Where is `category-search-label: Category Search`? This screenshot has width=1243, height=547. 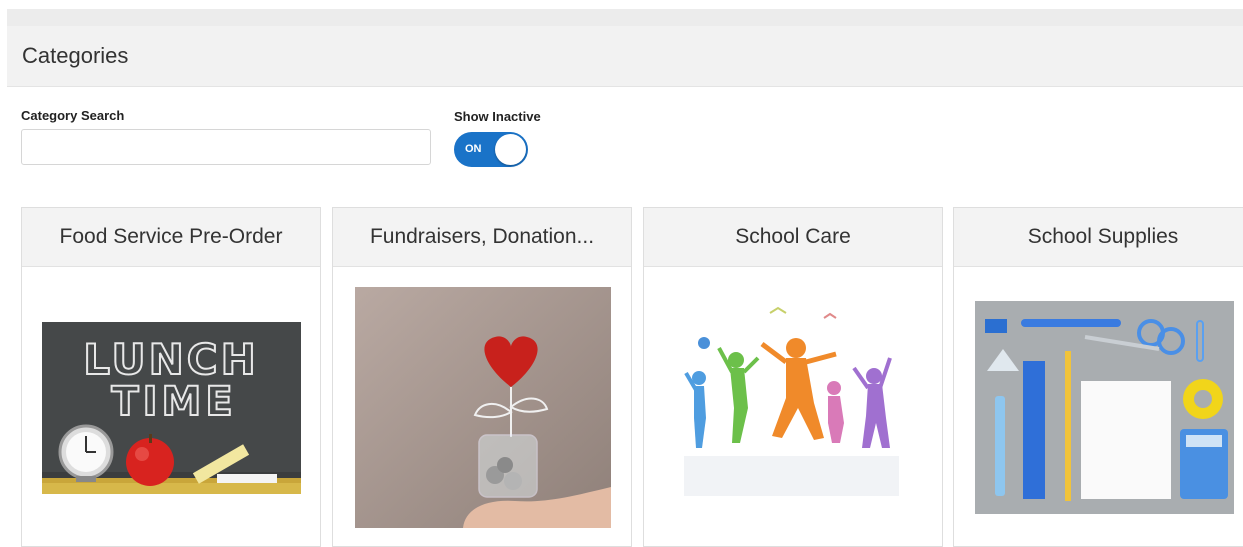 category-search-label: Category Search is located at coordinates (73, 115).